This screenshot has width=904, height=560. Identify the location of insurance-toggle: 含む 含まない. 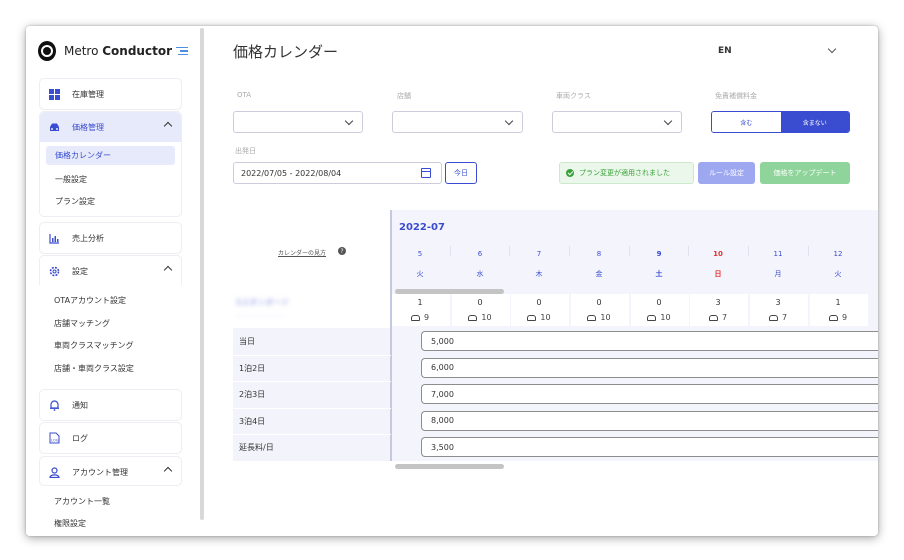
(780, 122).